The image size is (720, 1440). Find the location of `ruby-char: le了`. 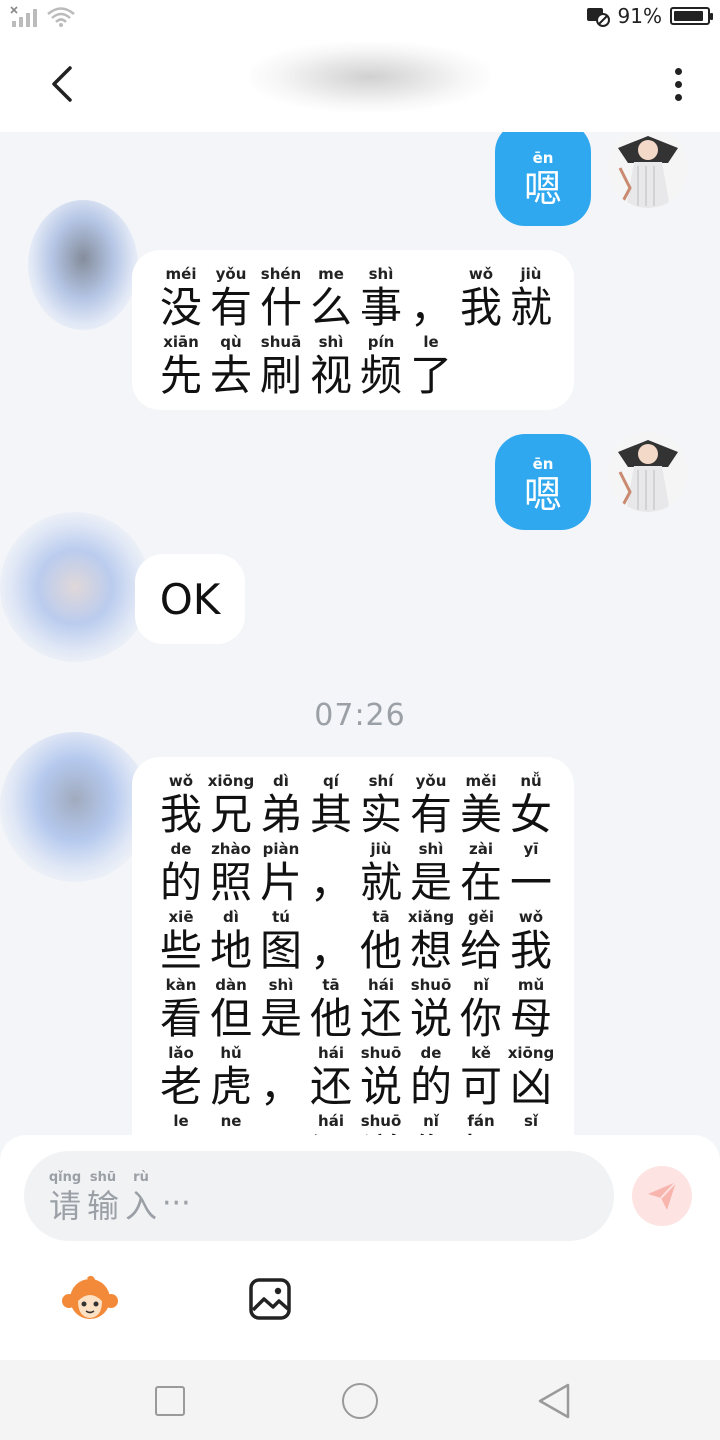

ruby-char: le了 is located at coordinates (181, 1123).